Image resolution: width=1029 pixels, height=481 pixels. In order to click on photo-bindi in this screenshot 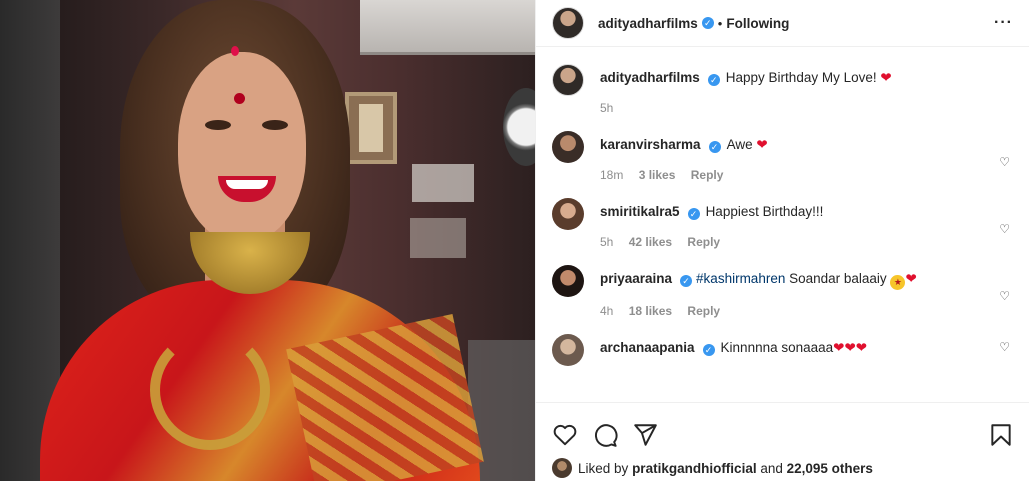, I will do `click(239, 98)`.